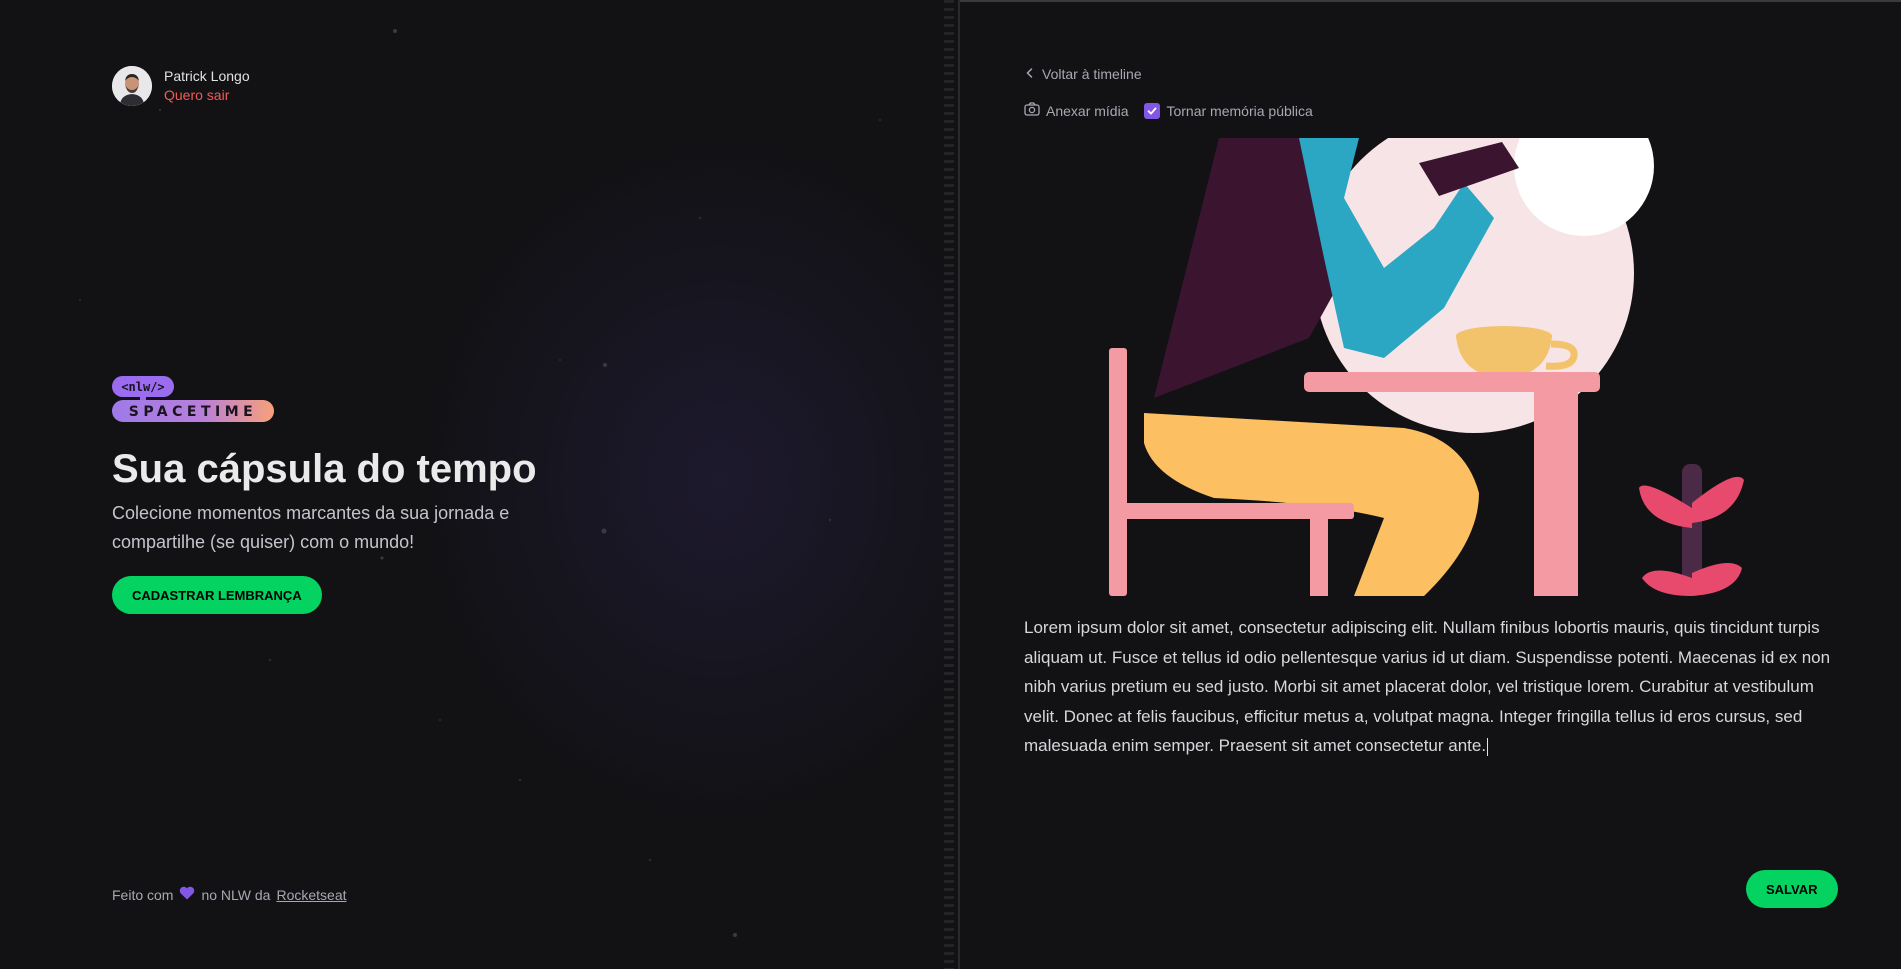 The image size is (1901, 969). I want to click on divider-stripes, so click(949, 484).